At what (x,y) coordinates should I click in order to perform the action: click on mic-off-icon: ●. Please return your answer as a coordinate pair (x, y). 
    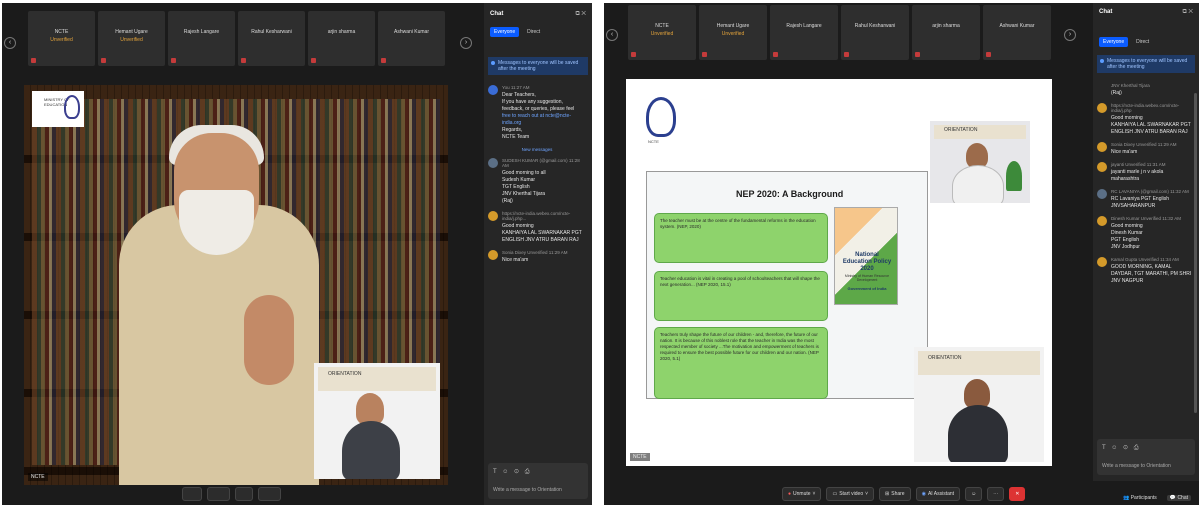
    Looking at the image, I should click on (790, 494).